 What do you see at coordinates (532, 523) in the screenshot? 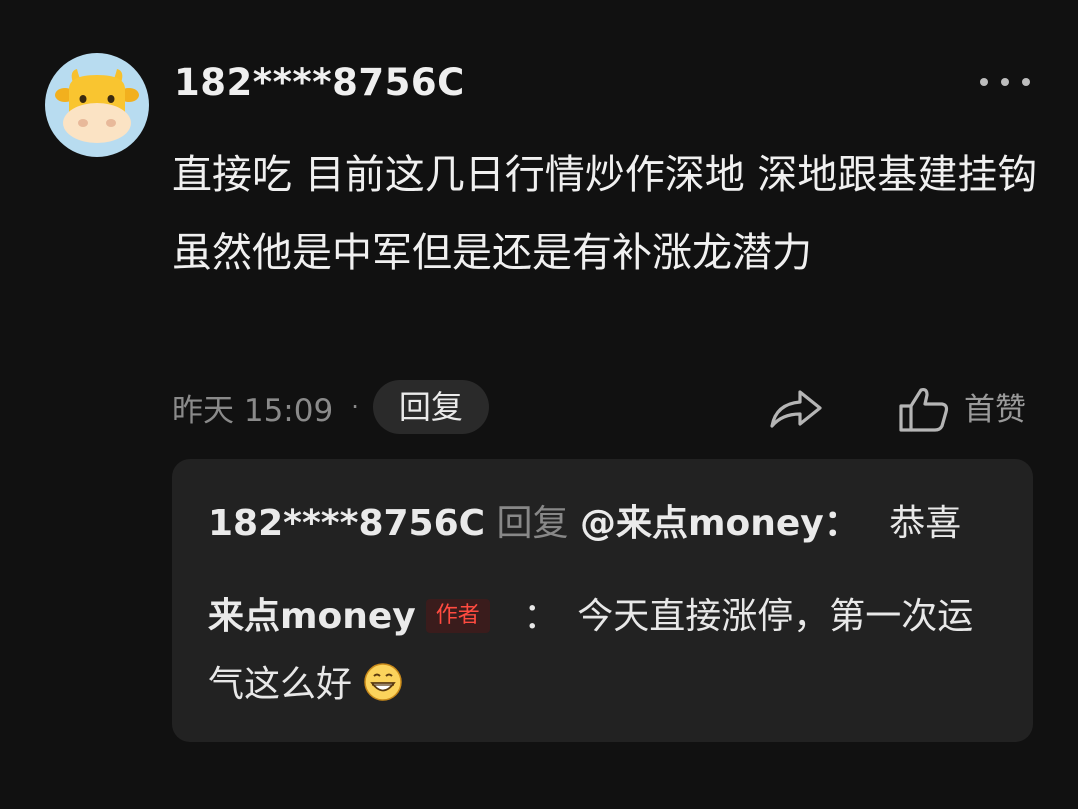
I see `reply-verb: 回复` at bounding box center [532, 523].